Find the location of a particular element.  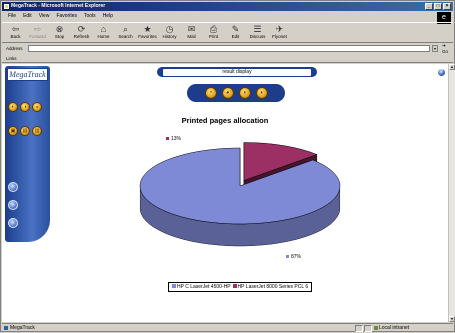

scroll-up-button: ▴ is located at coordinates (452, 67).